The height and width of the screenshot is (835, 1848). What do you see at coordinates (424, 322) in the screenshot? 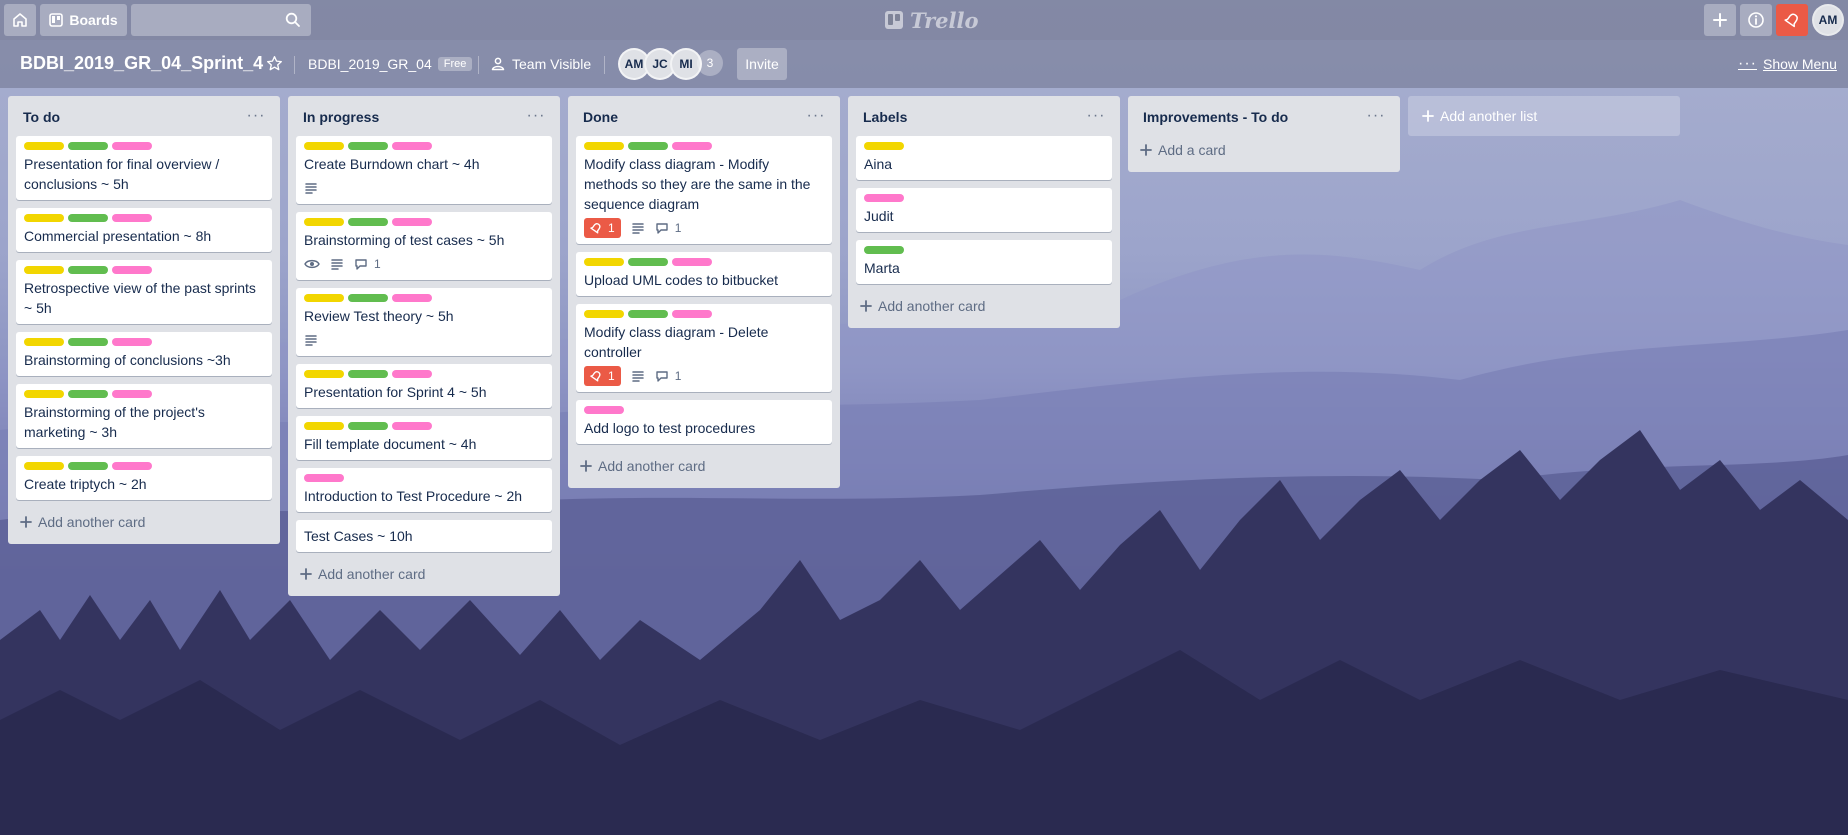
I see `card: Review Test theory ~ 5h` at bounding box center [424, 322].